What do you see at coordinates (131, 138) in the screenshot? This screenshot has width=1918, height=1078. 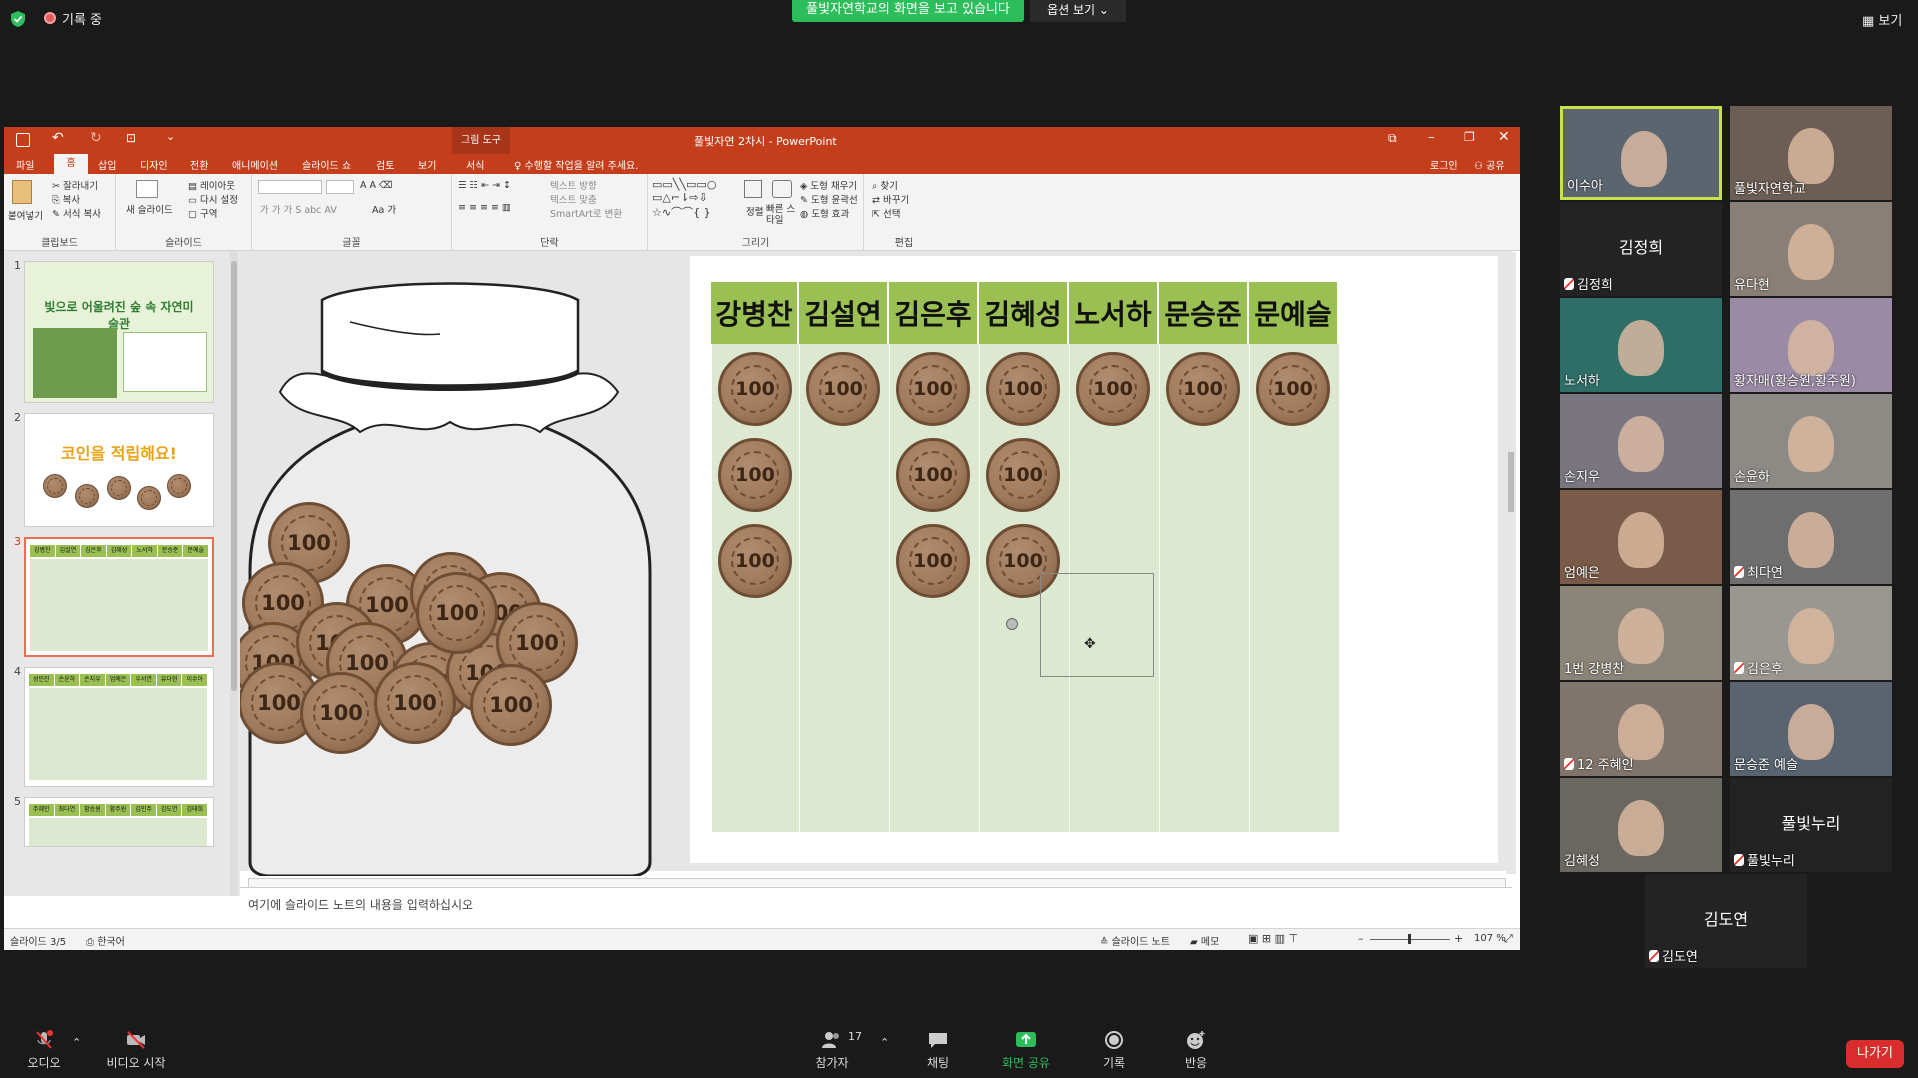 I see `start-slideshow-icon: ⊡` at bounding box center [131, 138].